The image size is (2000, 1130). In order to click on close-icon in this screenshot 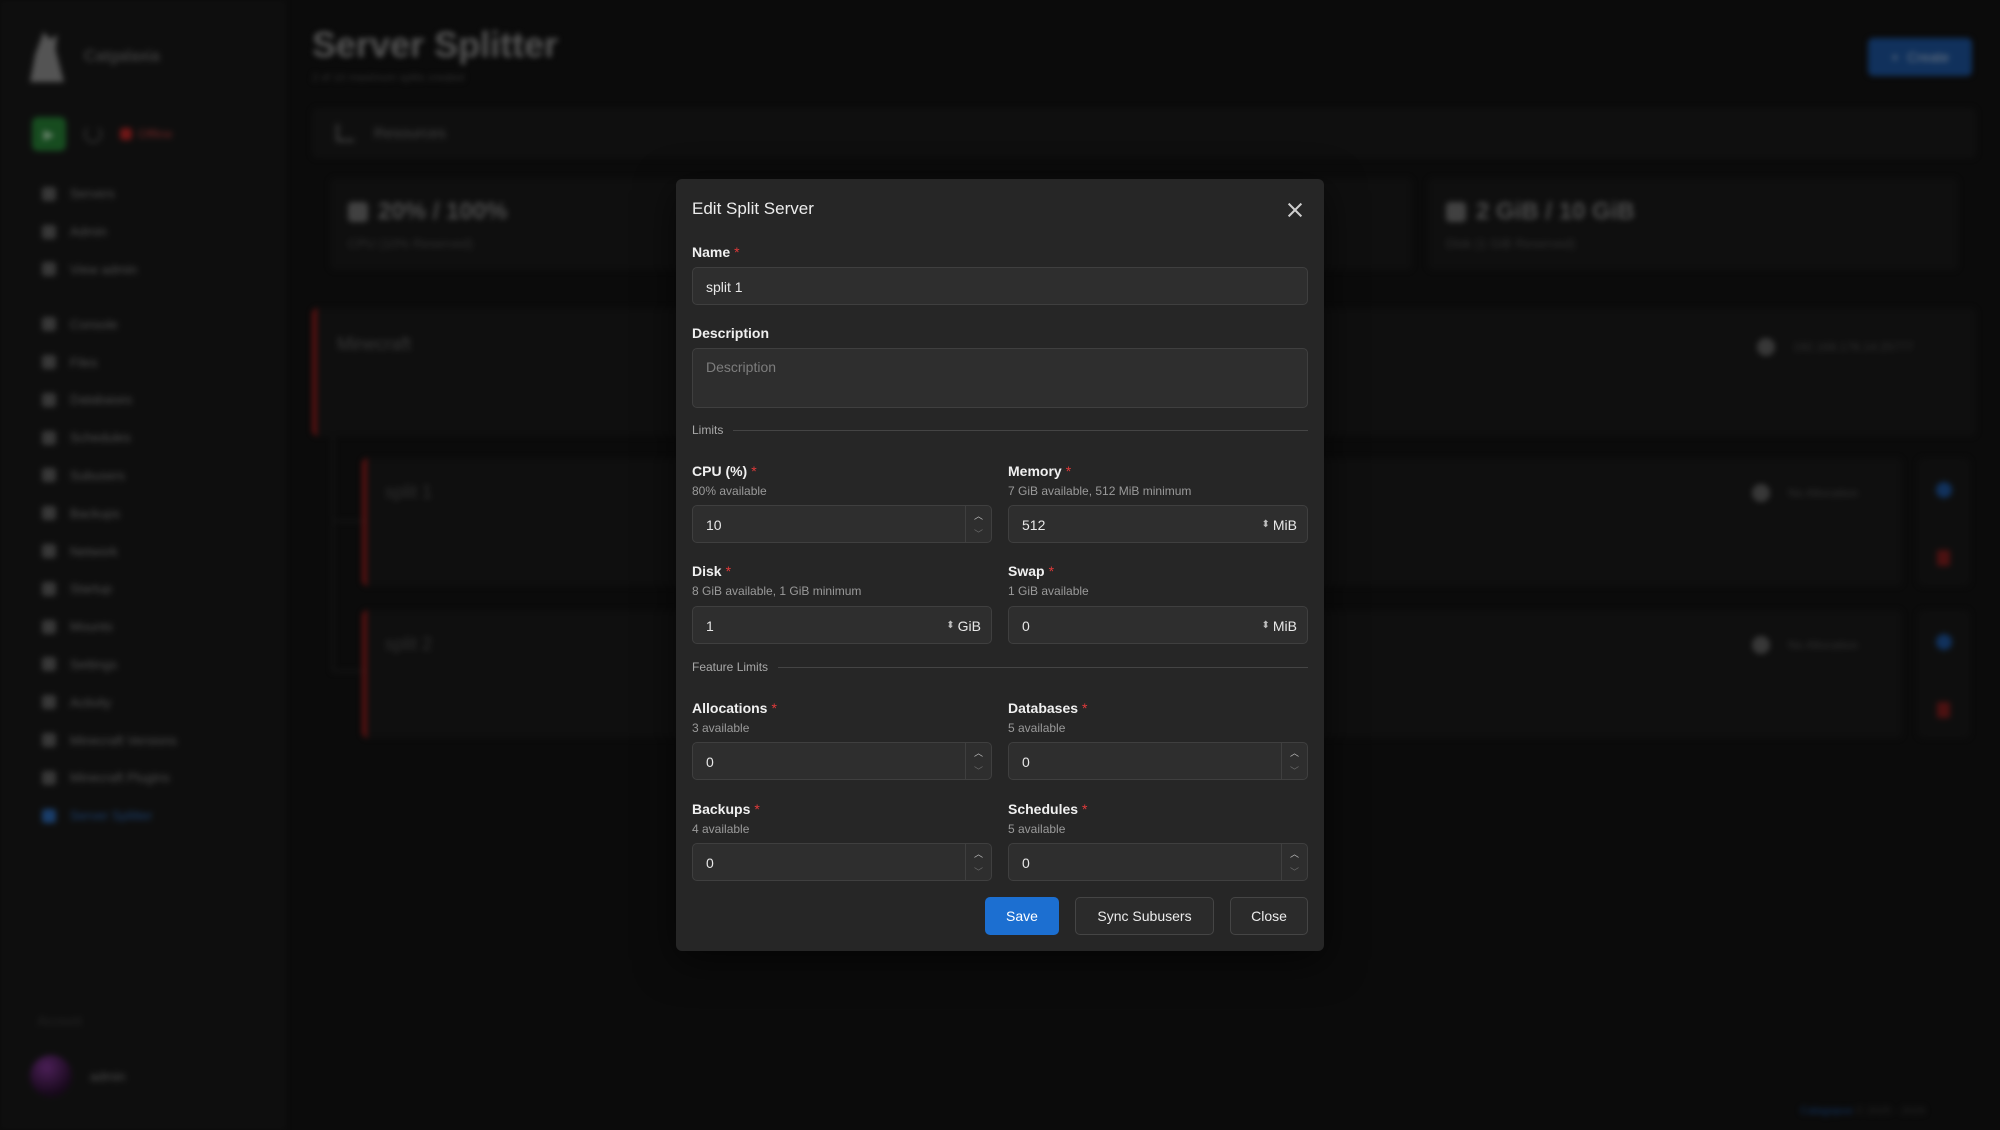, I will do `click(1295, 210)`.